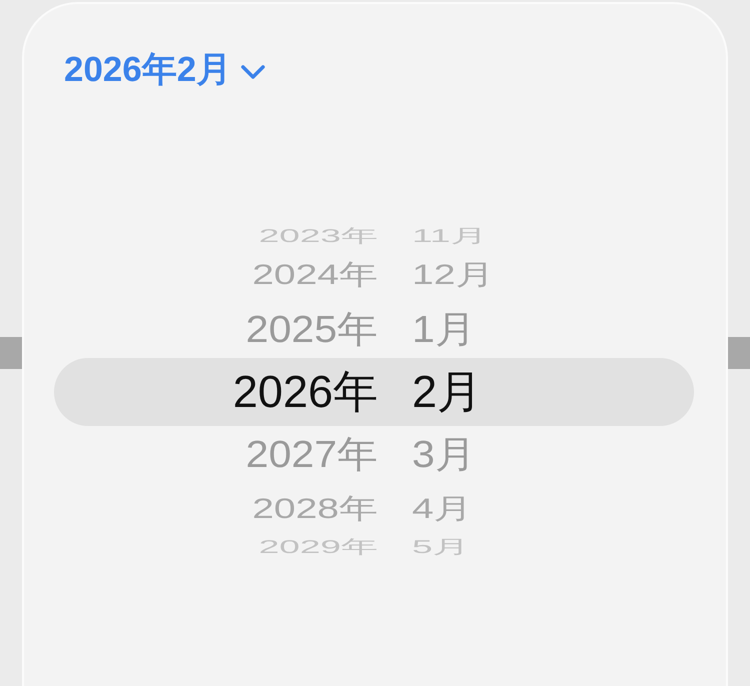 This screenshot has height=686, width=750. What do you see at coordinates (312, 455) in the screenshot?
I see `year-option: 2027年` at bounding box center [312, 455].